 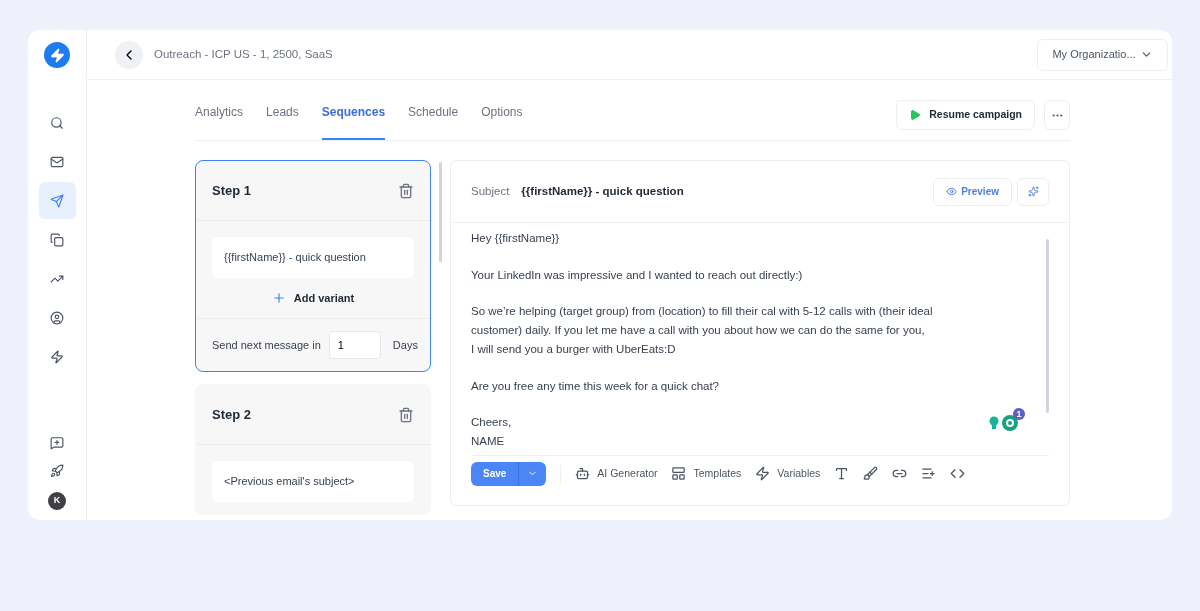 I want to click on body-text: Are you free any time this week for a quick chat?, so click(x=595, y=386).